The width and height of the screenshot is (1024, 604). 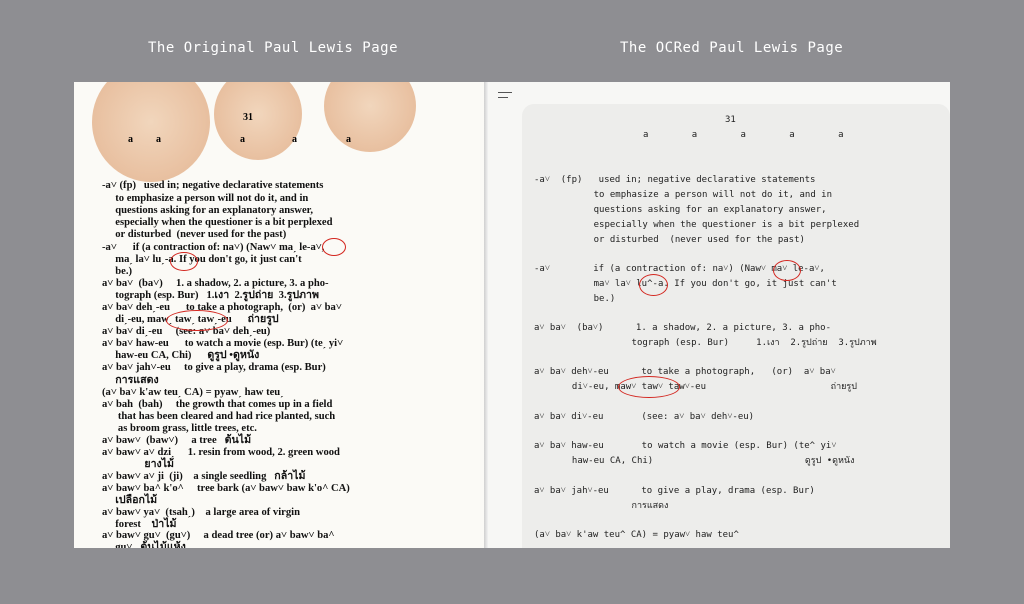 What do you see at coordinates (743, 135) in the screenshot?
I see `ocr-header-letters: a a a a a` at bounding box center [743, 135].